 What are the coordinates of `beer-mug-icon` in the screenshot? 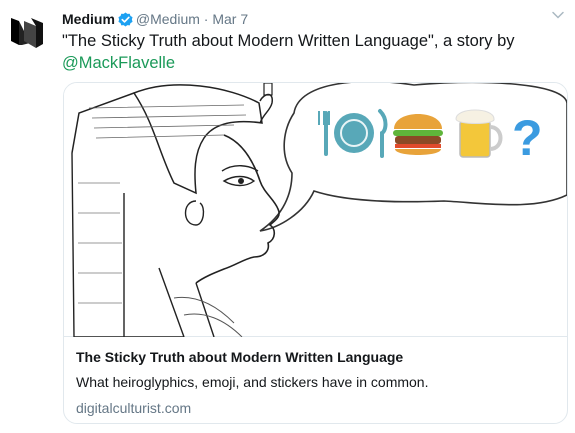 It's located at (479, 133).